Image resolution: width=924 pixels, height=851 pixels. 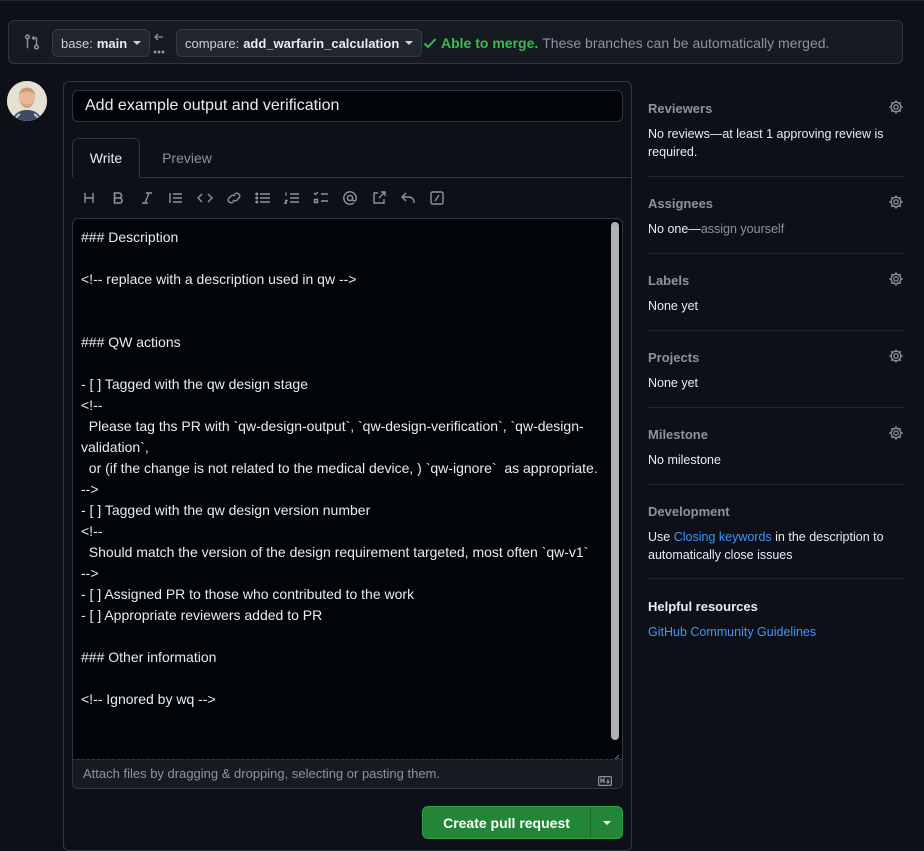 I want to click on projects-heading: Projects, so click(x=776, y=358).